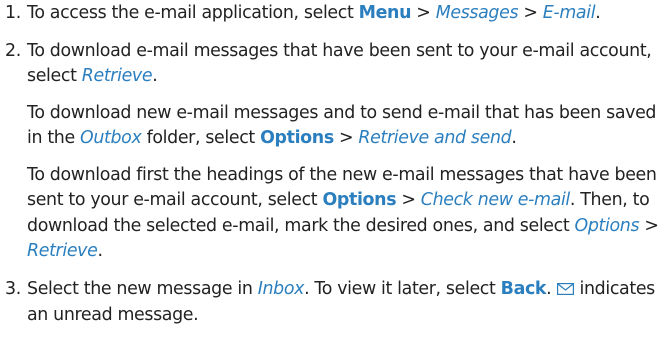 This screenshot has width=666, height=355. What do you see at coordinates (142, 288) in the screenshot?
I see `text: Select the new message in` at bounding box center [142, 288].